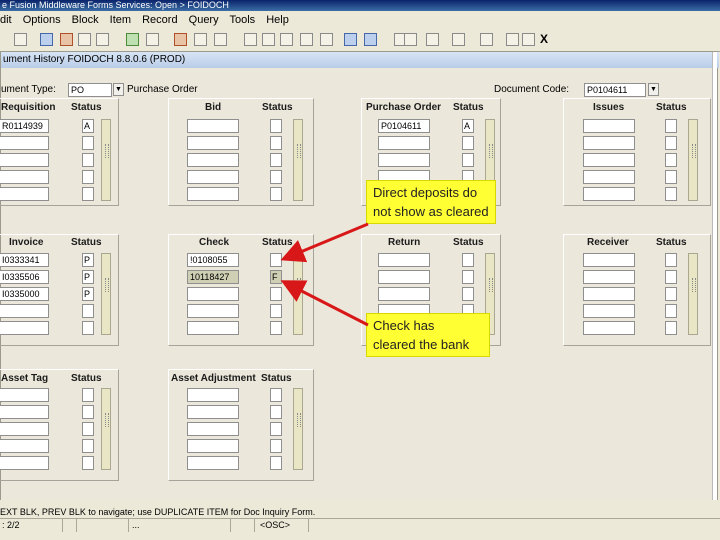 The width and height of the screenshot is (720, 540). Describe the element at coordinates (118, 89) in the screenshot. I see `document-type-dropdown-icon: ▼` at that location.